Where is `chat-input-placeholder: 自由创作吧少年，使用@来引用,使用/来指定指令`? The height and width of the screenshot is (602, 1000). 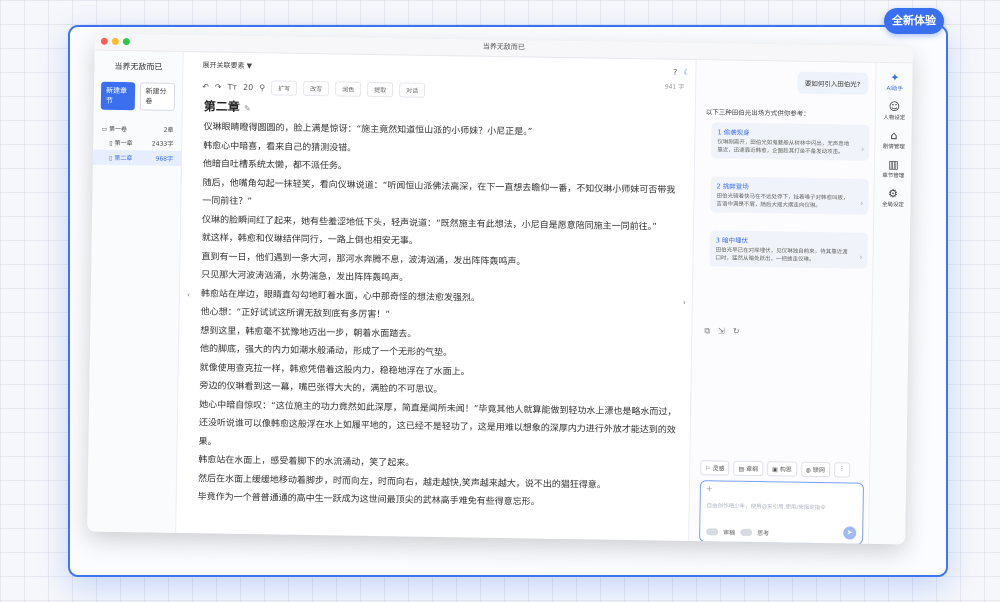 chat-input-placeholder: 自由创作吧少年，使用@来引用,使用/来指定指令 is located at coordinates (766, 507).